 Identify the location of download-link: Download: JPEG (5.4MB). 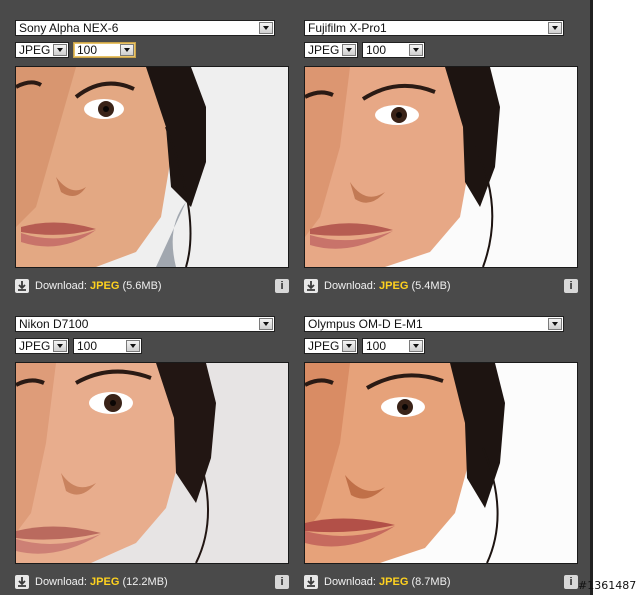
(387, 286).